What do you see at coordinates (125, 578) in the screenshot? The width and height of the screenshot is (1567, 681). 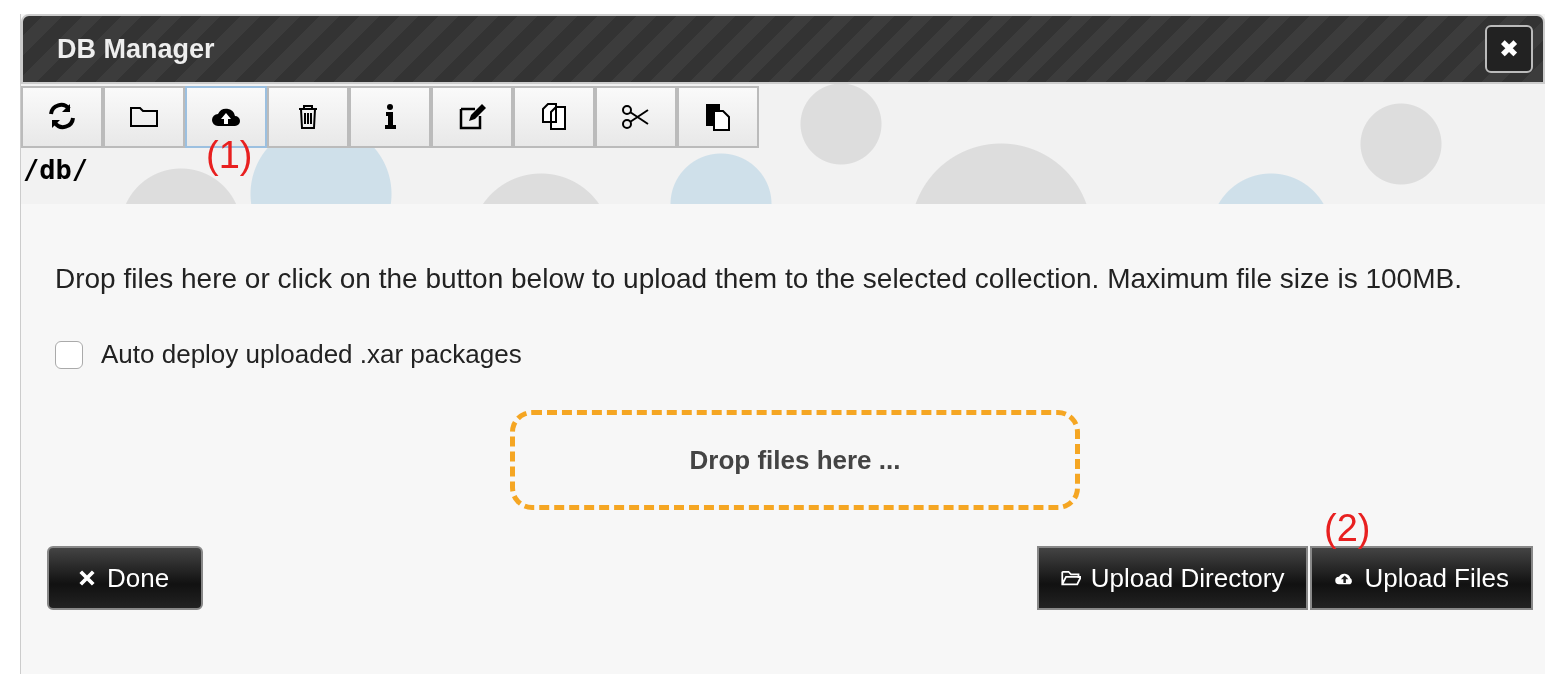 I see `done-button: Done` at bounding box center [125, 578].